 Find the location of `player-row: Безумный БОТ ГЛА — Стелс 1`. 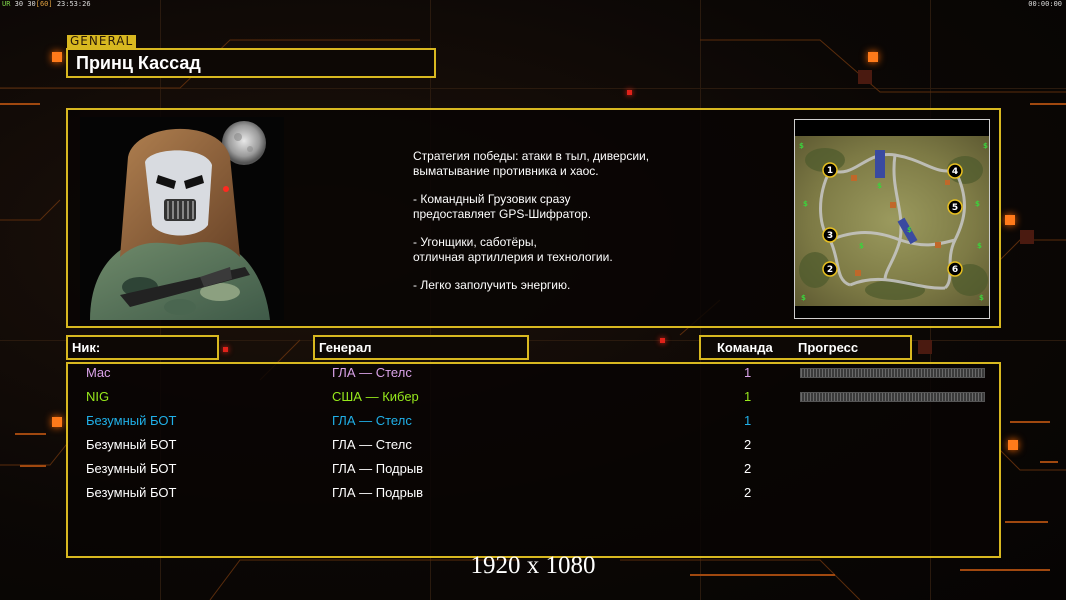

player-row: Безумный БОТ ГЛА — Стелс 1 is located at coordinates (533, 423).